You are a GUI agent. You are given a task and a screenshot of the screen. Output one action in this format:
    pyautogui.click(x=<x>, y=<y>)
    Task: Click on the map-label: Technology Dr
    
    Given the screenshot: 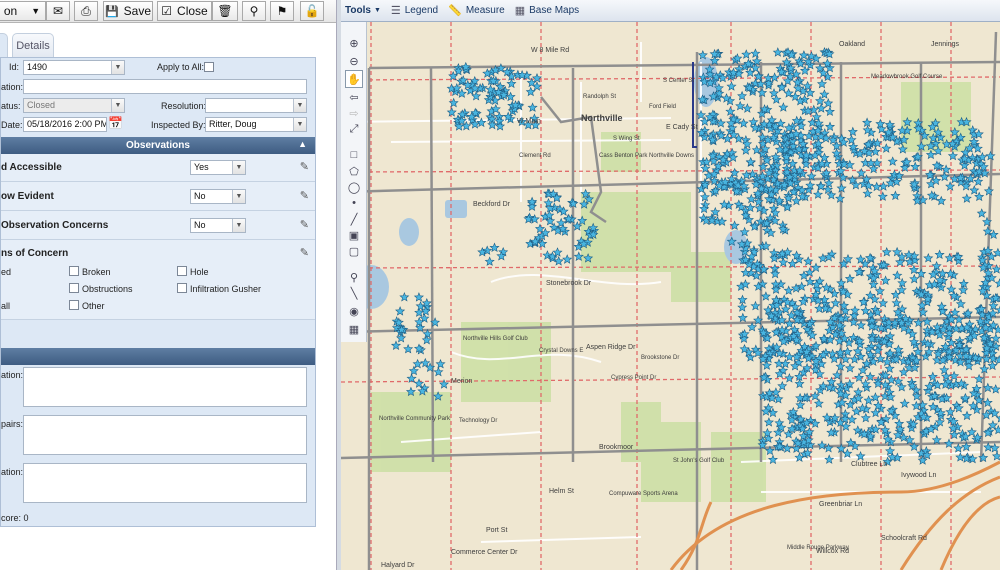 What is the action you would take?
    pyautogui.click(x=478, y=421)
    